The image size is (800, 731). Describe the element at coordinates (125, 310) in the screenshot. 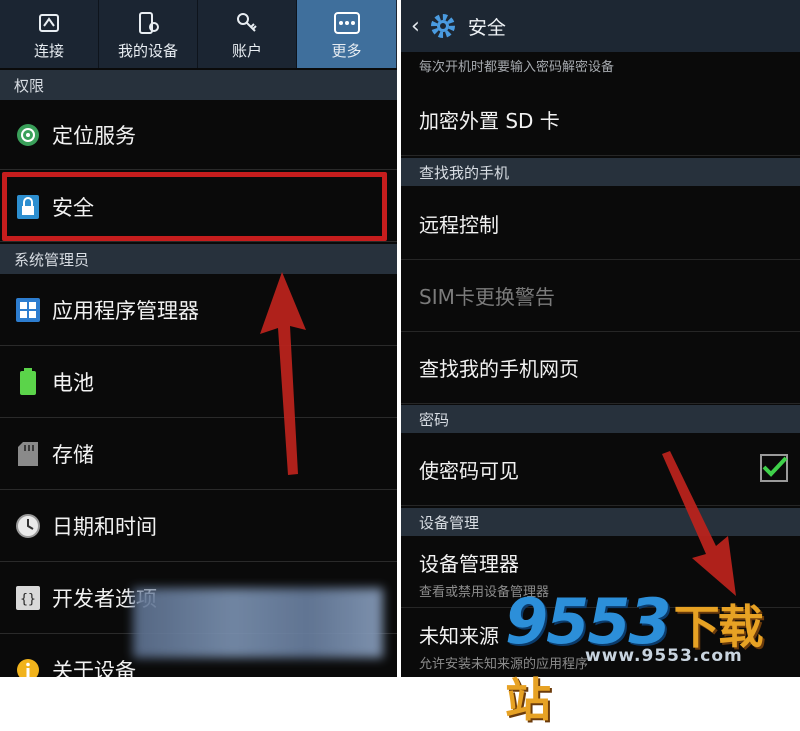

I see `app-manager-label: 应用程序管理器` at that location.